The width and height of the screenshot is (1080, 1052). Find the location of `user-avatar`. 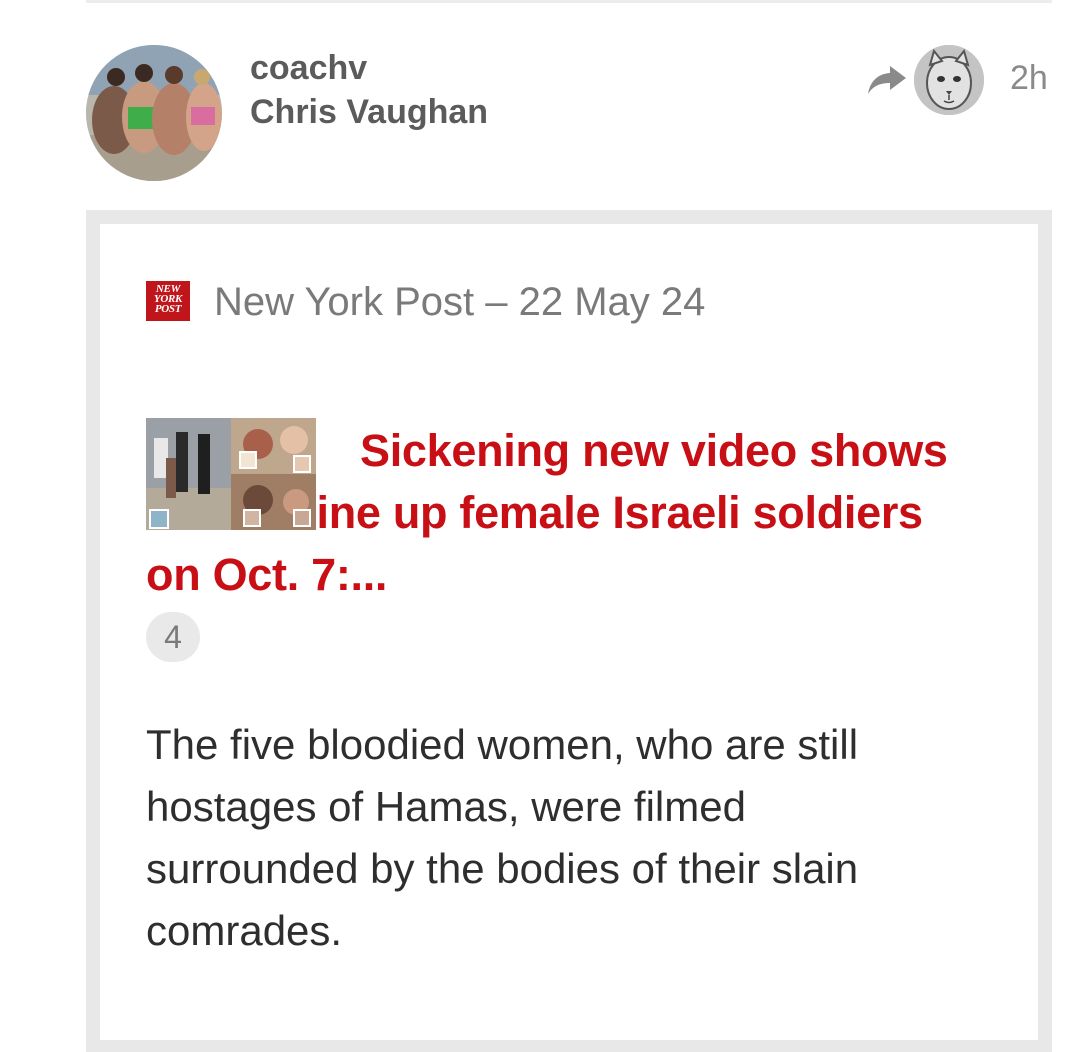

user-avatar is located at coordinates (154, 113).